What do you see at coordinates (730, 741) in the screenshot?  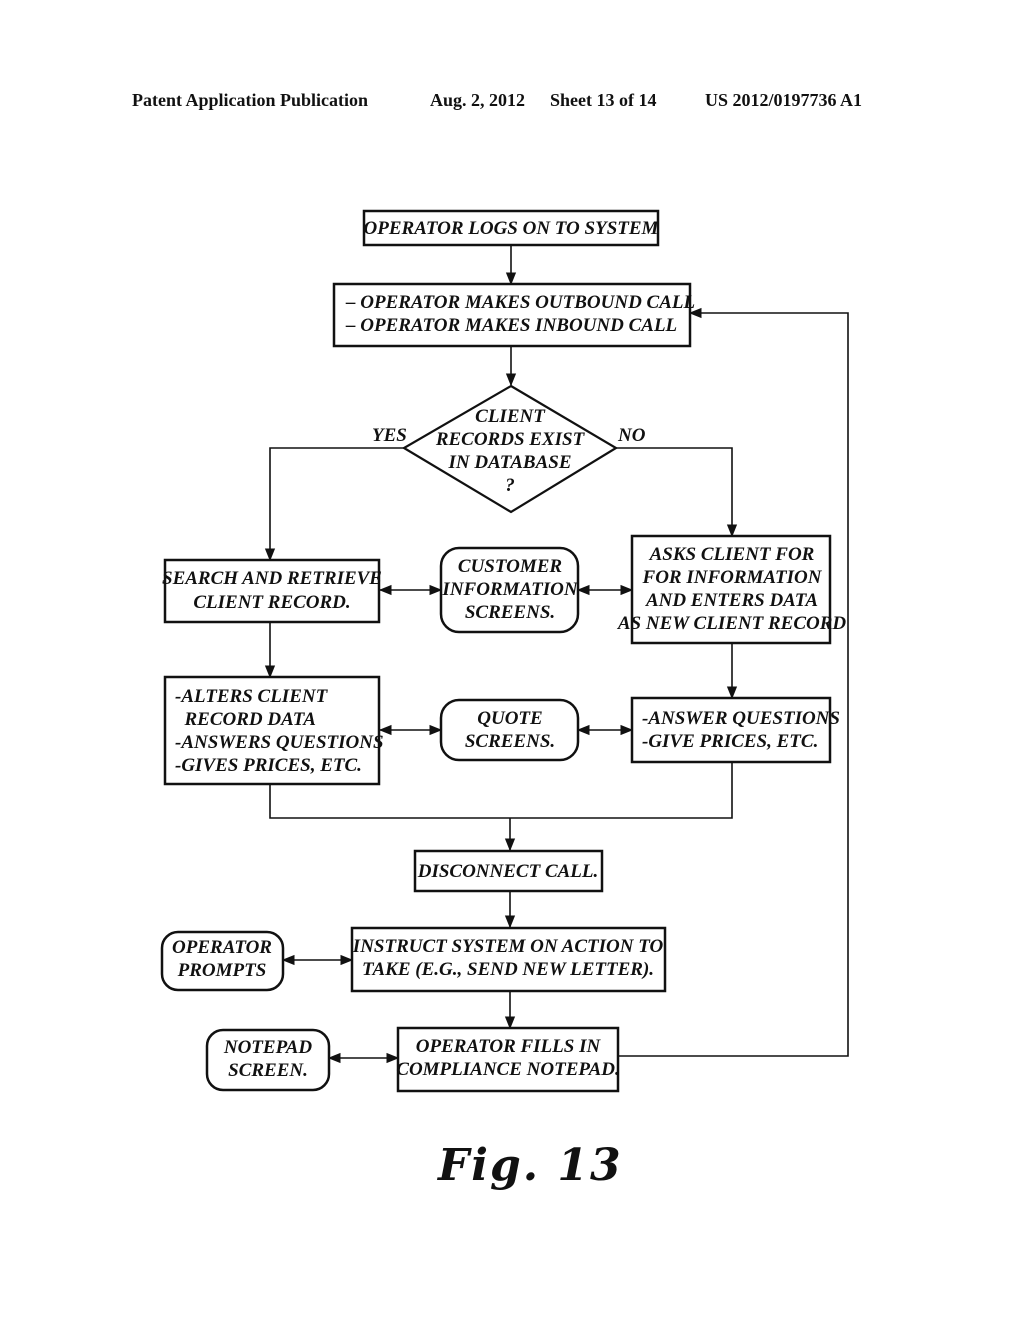 I see `label-answer-1: -GIVE PRICES, ETC.` at bounding box center [730, 741].